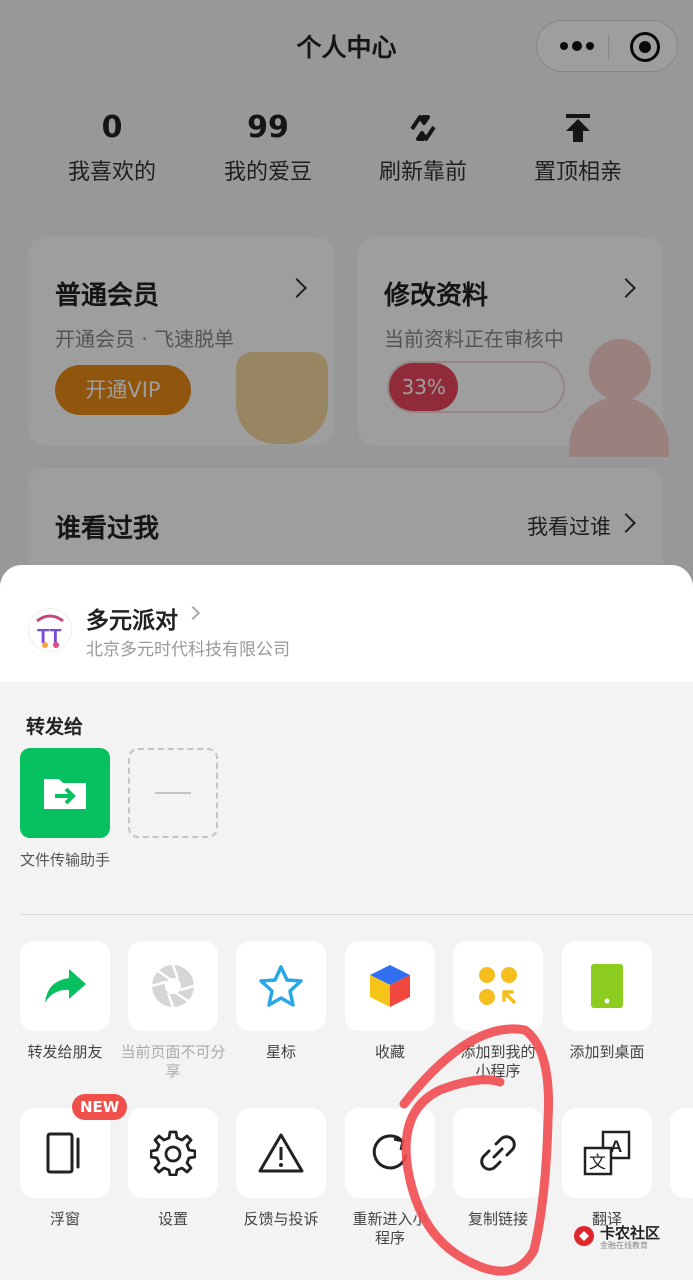 This screenshot has width=693, height=1280. Describe the element at coordinates (597, 1163) in the screenshot. I see `svg-text: 文` at that location.